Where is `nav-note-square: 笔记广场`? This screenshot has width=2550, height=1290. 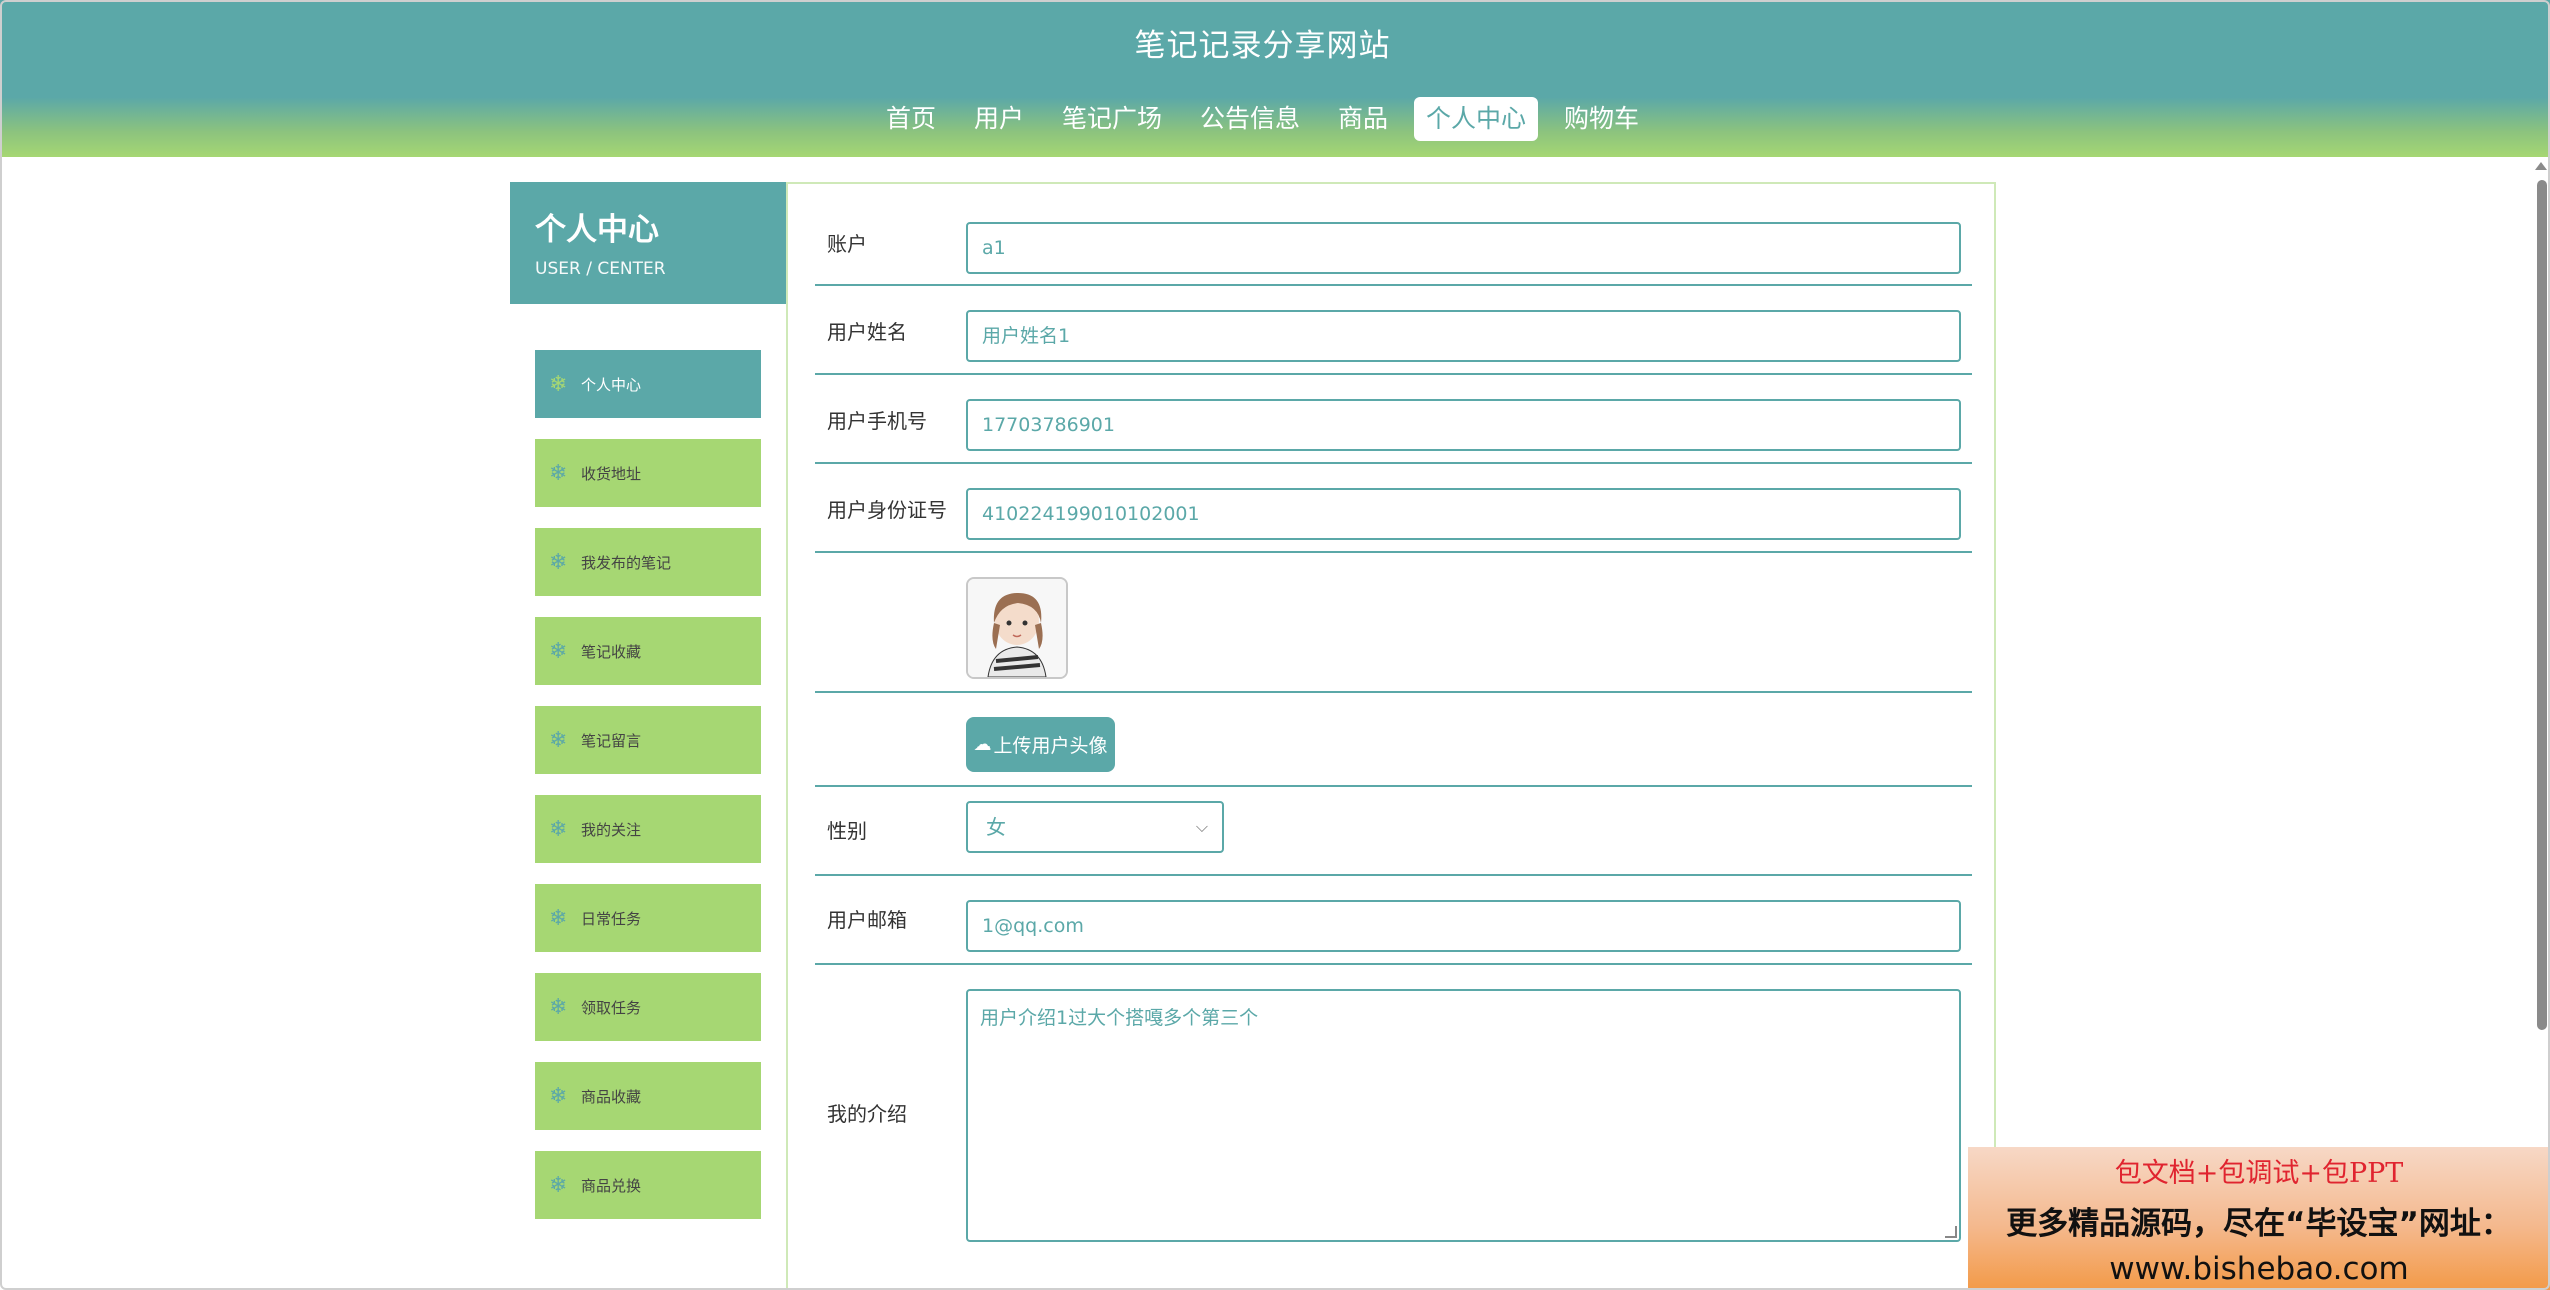
nav-note-square: 笔记广场 is located at coordinates (1112, 119).